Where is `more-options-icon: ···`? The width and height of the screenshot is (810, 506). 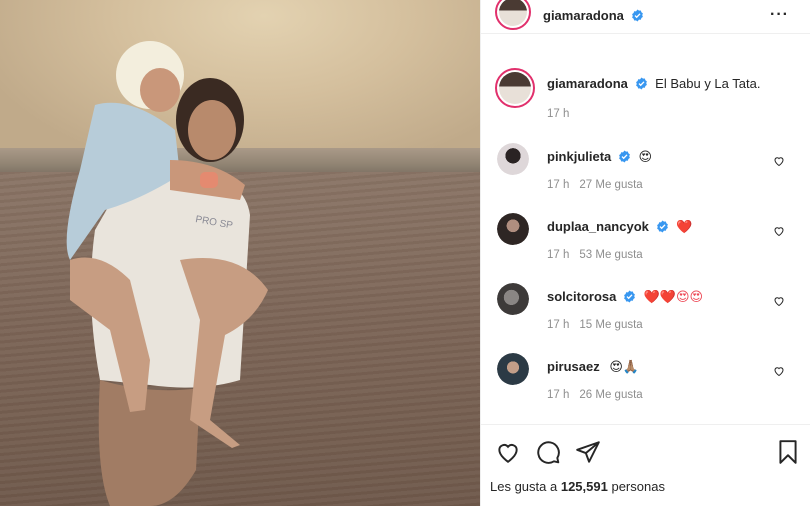 more-options-icon: ··· is located at coordinates (779, 15).